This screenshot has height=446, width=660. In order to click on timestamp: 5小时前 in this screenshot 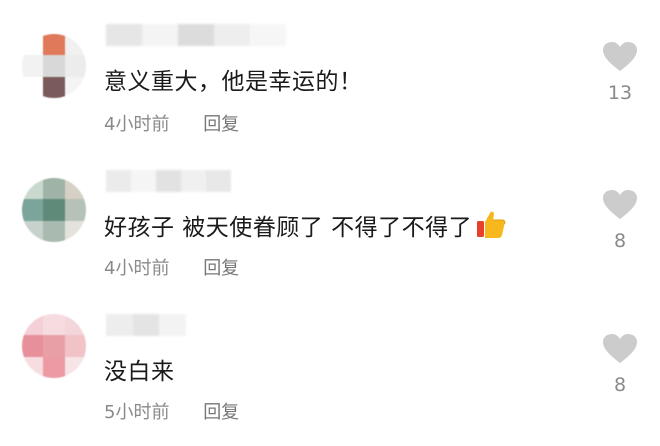, I will do `click(137, 412)`.